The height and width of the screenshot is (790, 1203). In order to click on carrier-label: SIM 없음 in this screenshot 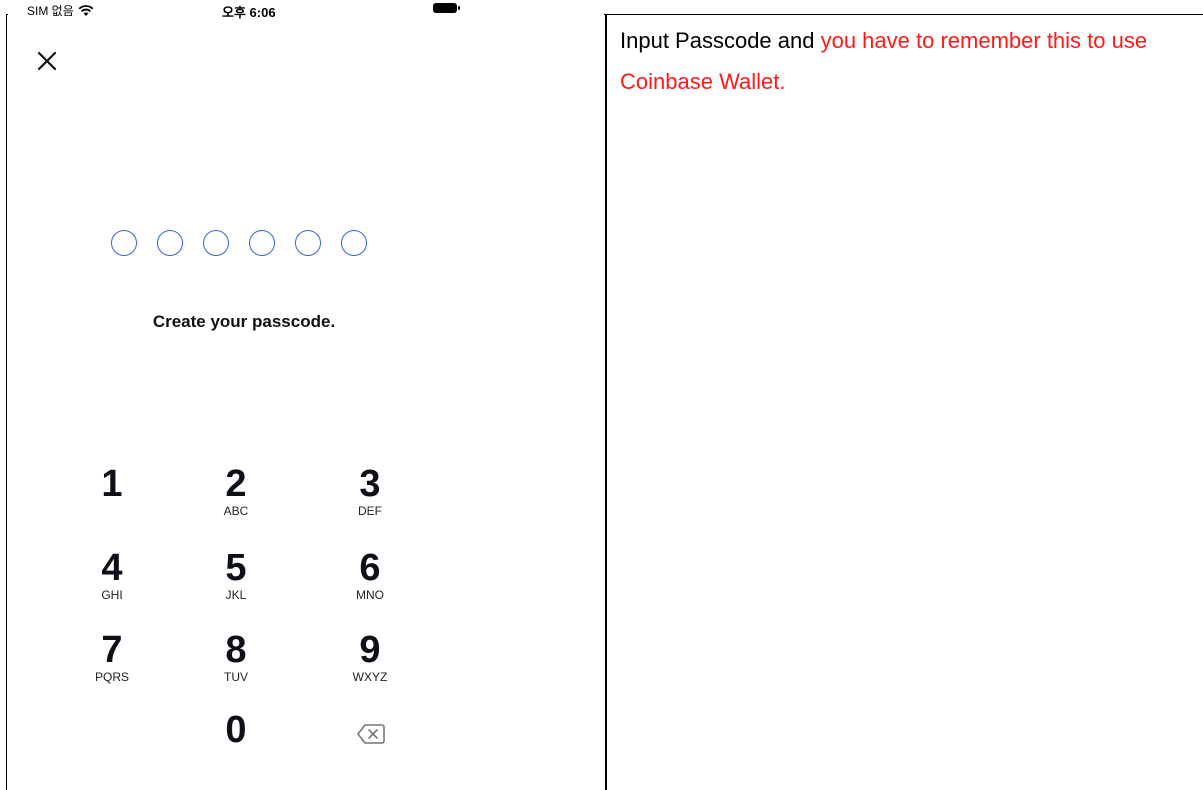, I will do `click(50, 11)`.